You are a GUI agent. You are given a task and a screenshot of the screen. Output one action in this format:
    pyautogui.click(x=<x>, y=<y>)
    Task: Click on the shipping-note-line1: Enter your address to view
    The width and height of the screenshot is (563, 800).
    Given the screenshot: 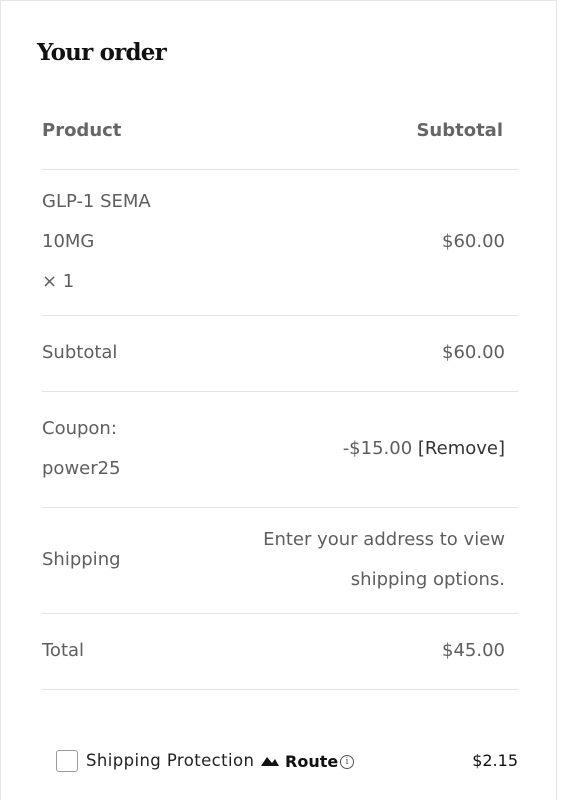 What is the action you would take?
    pyautogui.click(x=384, y=539)
    